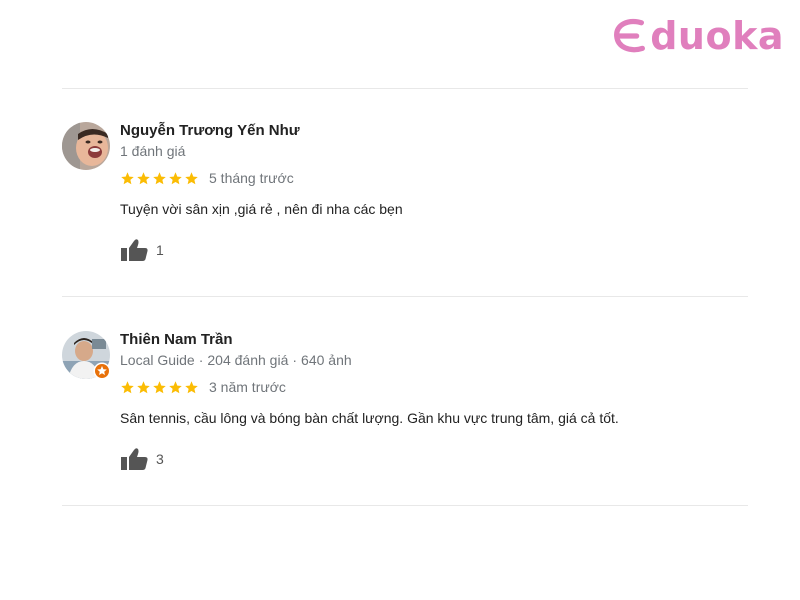  What do you see at coordinates (157, 360) in the screenshot?
I see `local-guide-label: Local Guide` at bounding box center [157, 360].